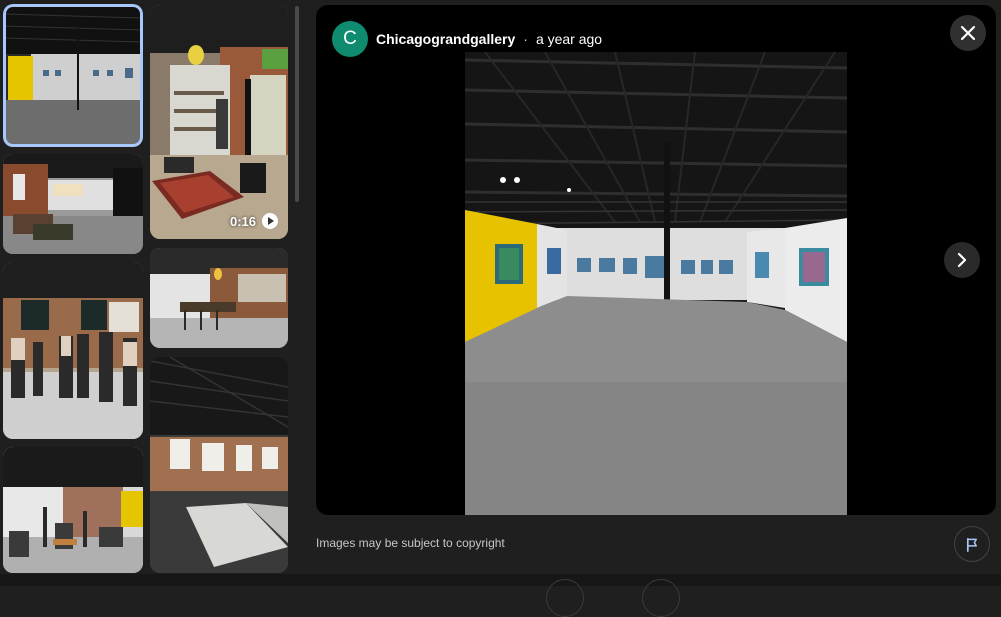 This screenshot has height=617, width=1001. I want to click on flag-icon, so click(971, 544).